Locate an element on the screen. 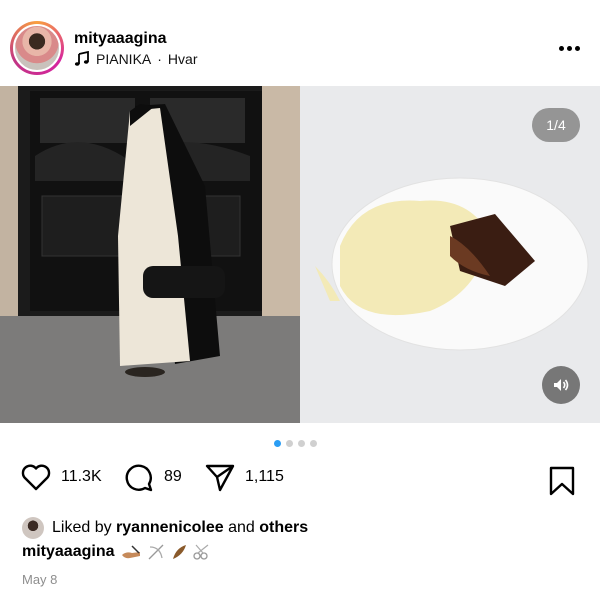  bookmark-button is located at coordinates (562, 483).